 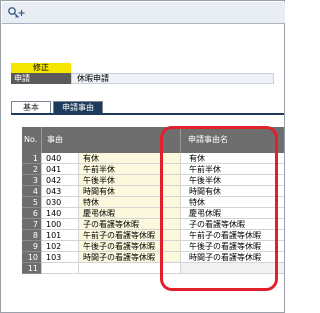 What do you see at coordinates (60, 213) in the screenshot?
I see `reason-code-cell: 140` at bounding box center [60, 213].